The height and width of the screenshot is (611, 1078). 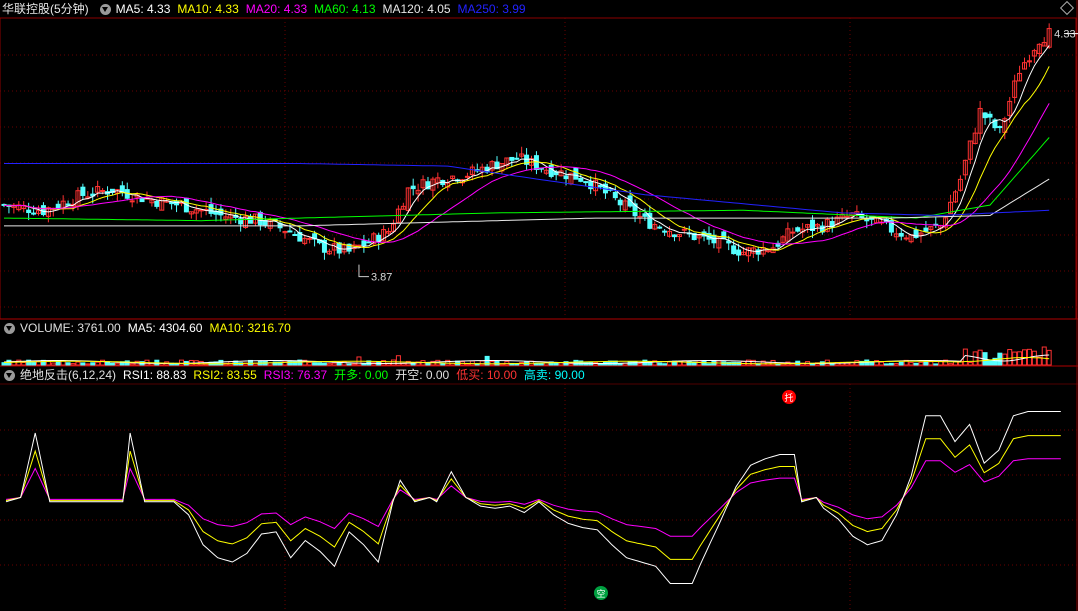 I want to click on legend-open-long: 开多: 0.00, so click(x=361, y=375).